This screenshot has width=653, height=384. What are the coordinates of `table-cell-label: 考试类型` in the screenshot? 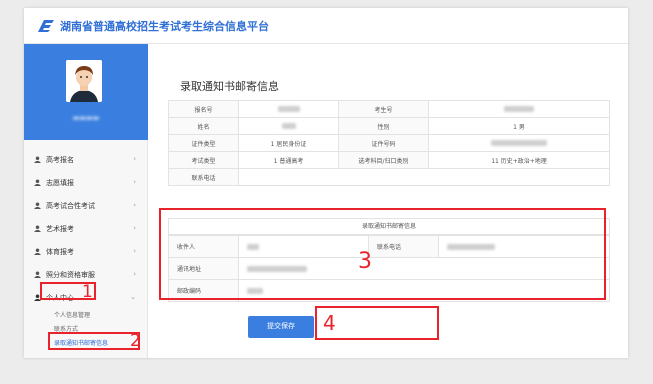 It's located at (203, 160).